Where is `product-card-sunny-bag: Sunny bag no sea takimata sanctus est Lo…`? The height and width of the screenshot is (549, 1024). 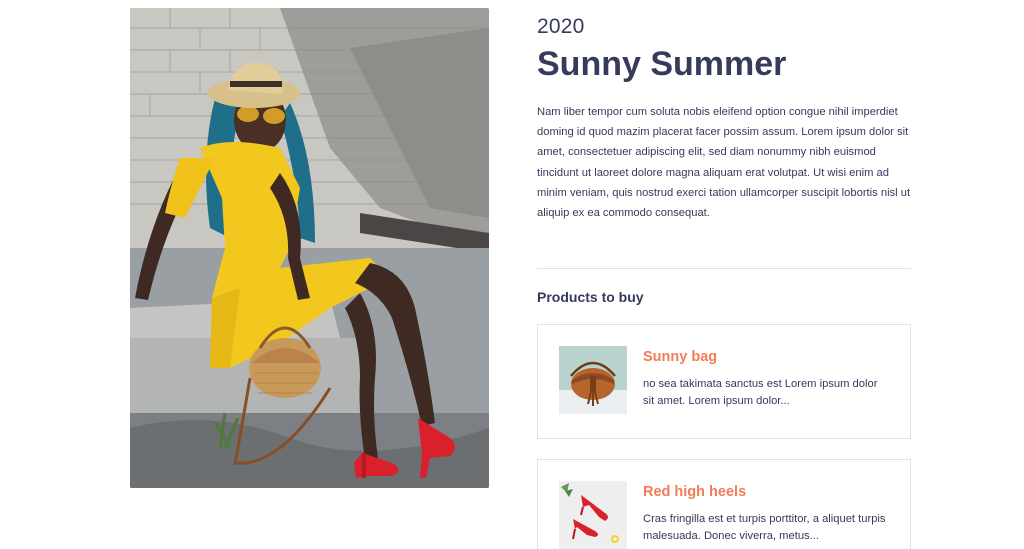 product-card-sunny-bag: Sunny bag no sea takimata sanctus est Lo… is located at coordinates (724, 381).